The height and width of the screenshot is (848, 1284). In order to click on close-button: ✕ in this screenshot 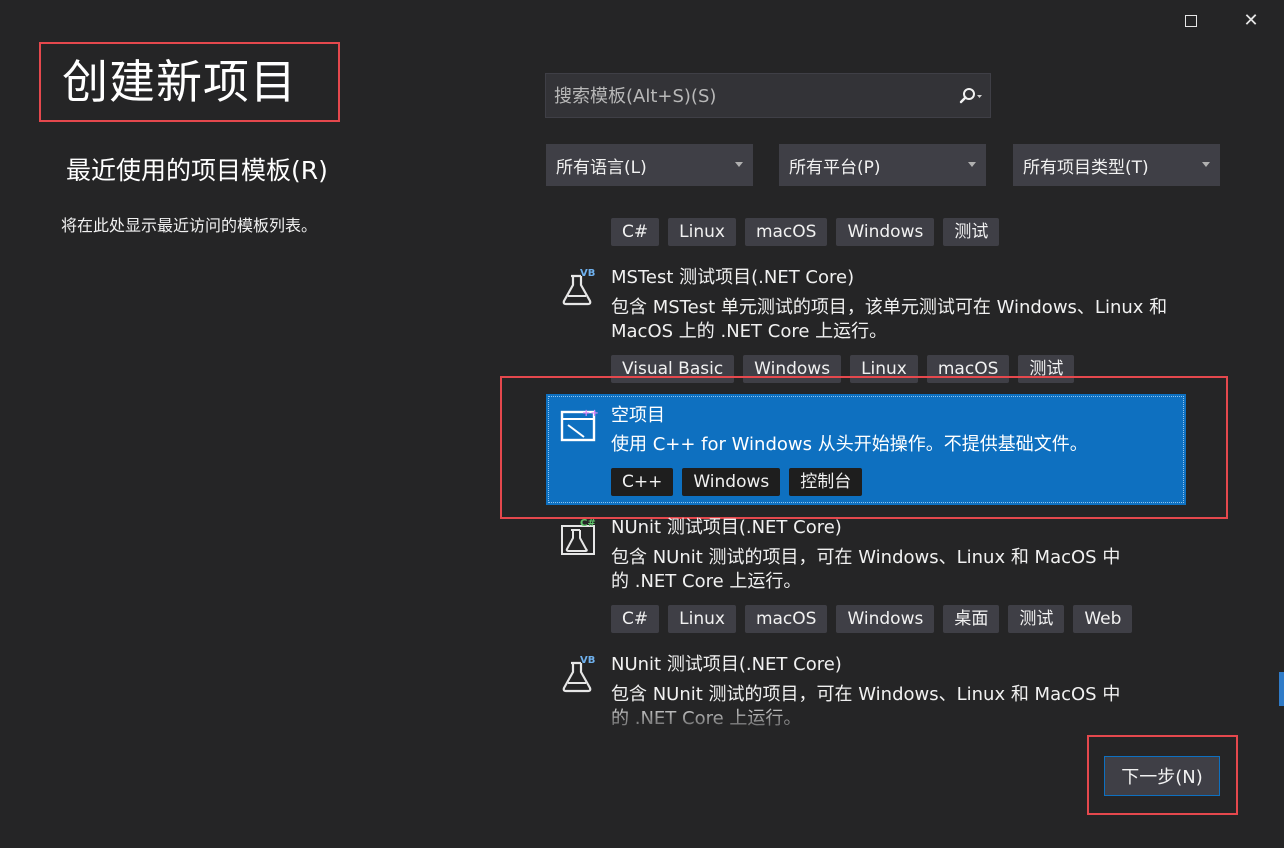, I will do `click(1251, 21)`.